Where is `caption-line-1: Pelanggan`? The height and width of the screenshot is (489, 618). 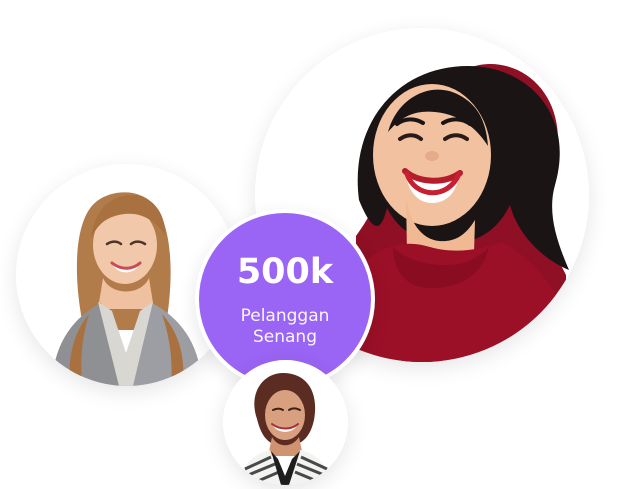
caption-line-1: Pelanggan is located at coordinates (285, 316).